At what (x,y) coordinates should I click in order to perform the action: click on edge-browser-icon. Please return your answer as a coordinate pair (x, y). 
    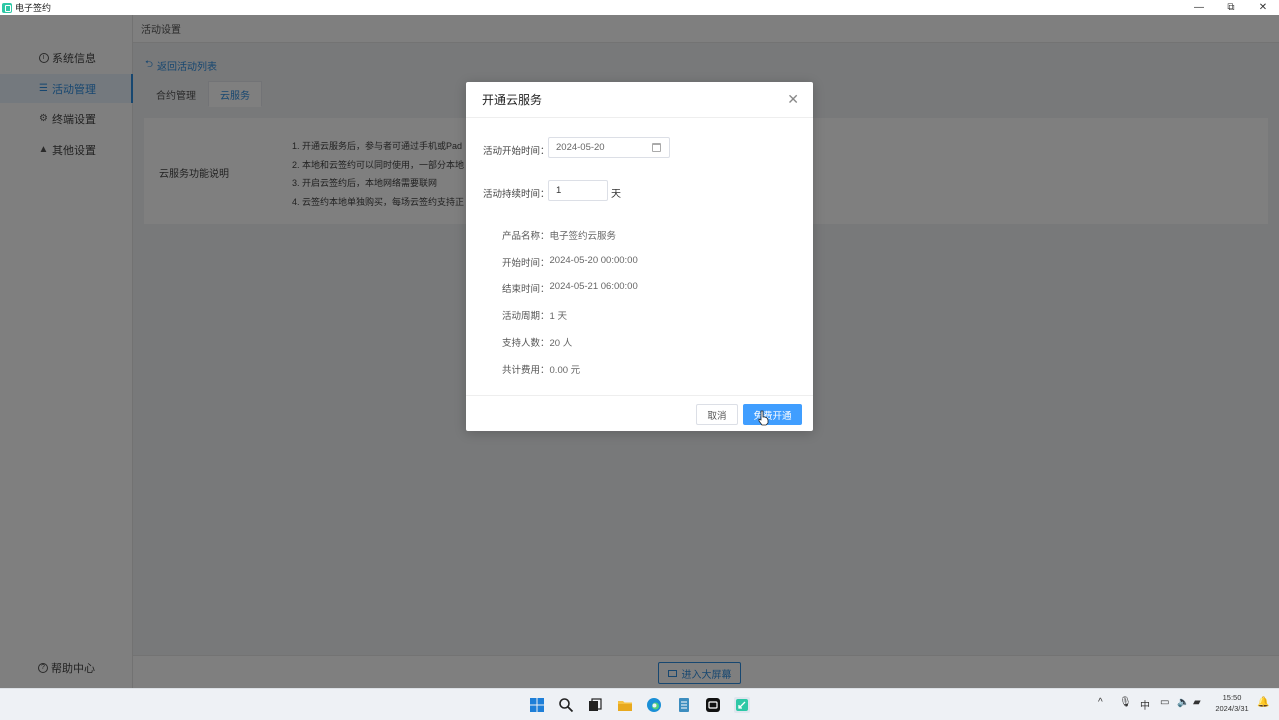
    Looking at the image, I should click on (654, 705).